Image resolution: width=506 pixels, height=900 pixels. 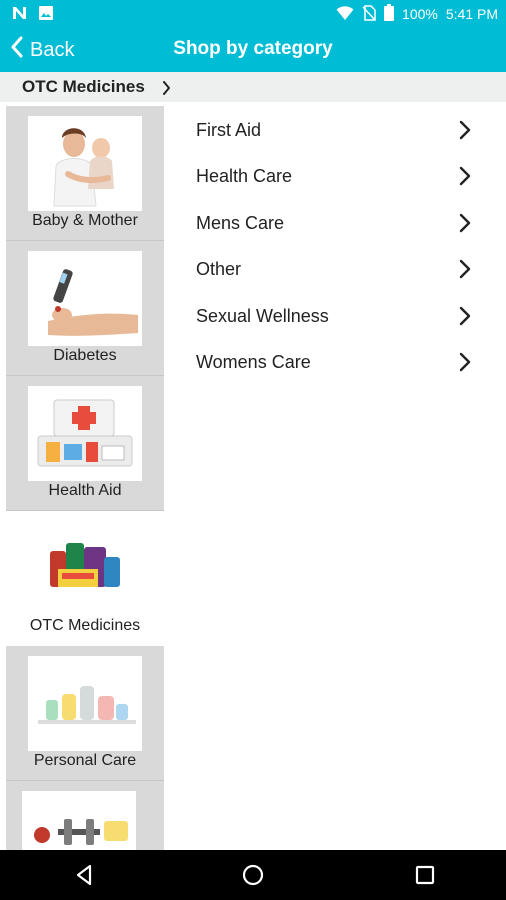 I want to click on category-otc-medicines: OTC Medicines, so click(x=85, y=578).